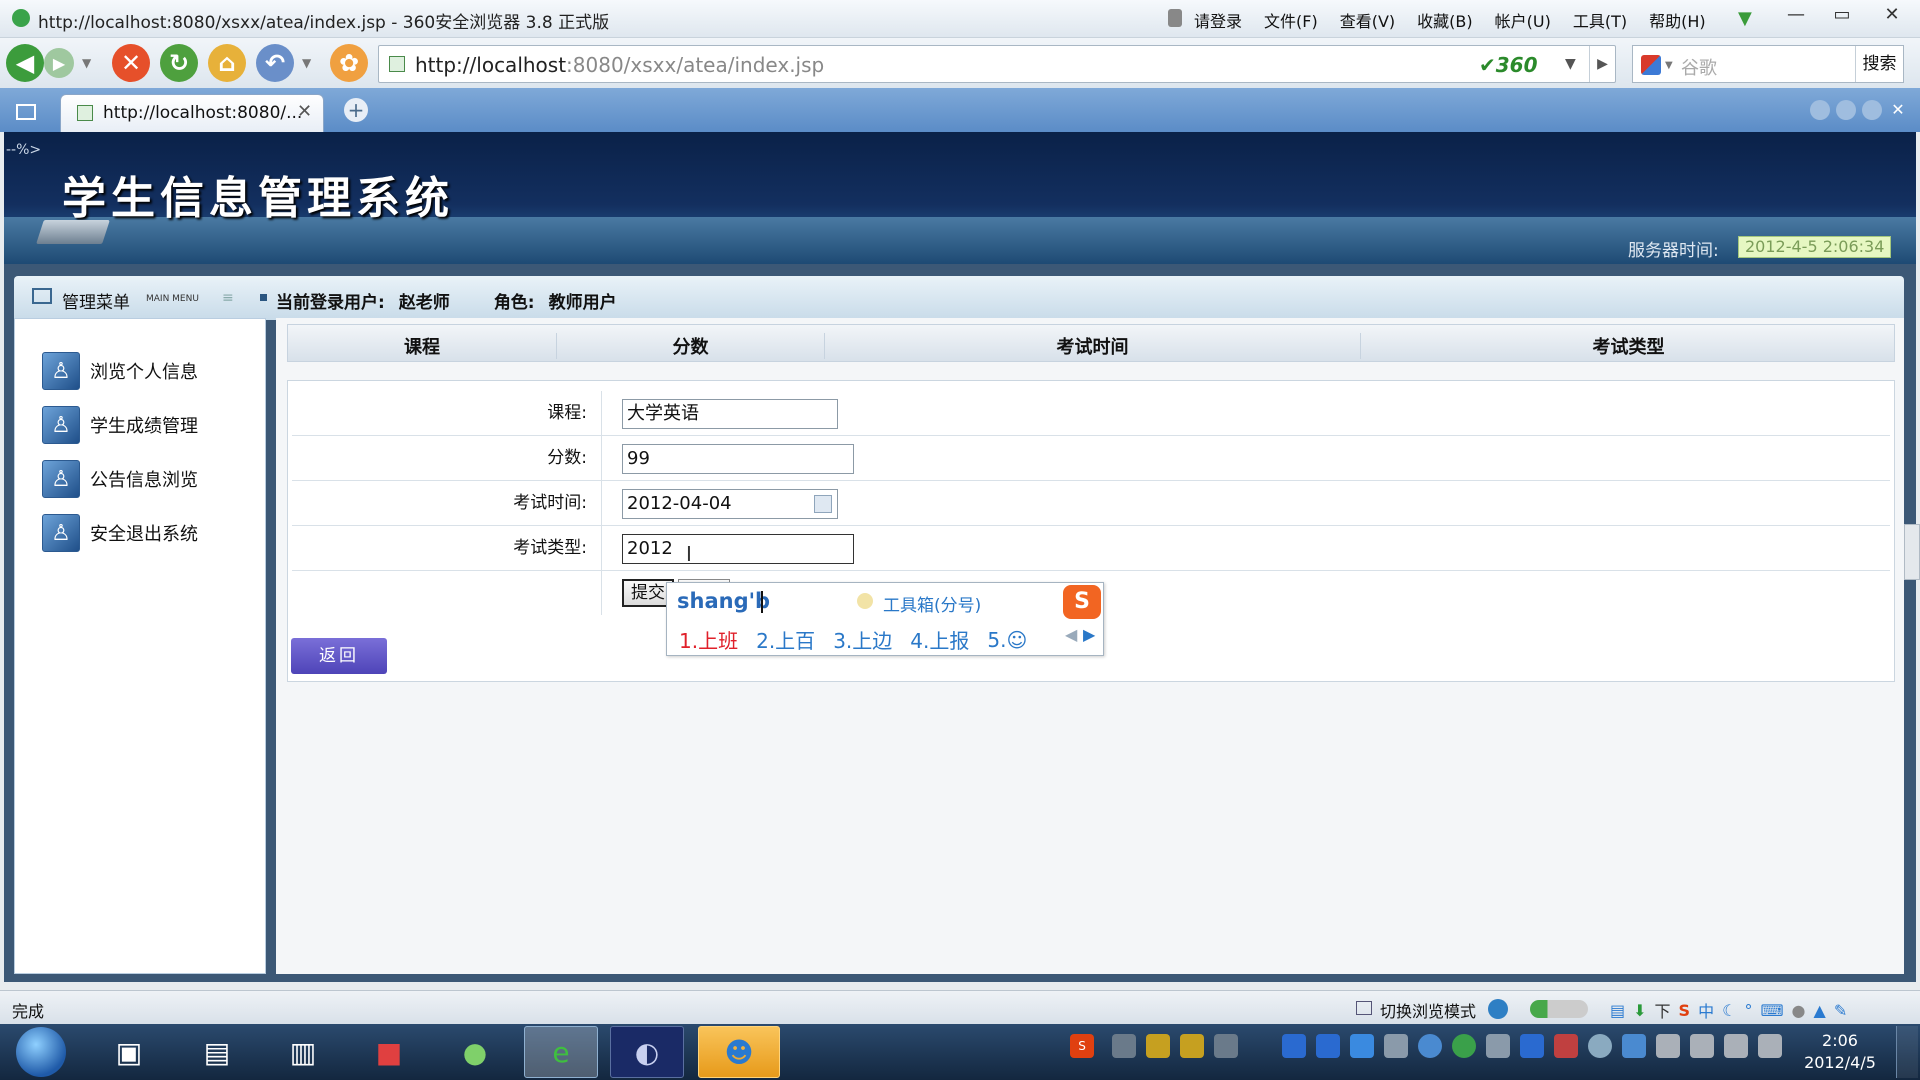 Image resolution: width=1920 pixels, height=1080 pixels. I want to click on ime-candidate: 3.上边, so click(862, 639).